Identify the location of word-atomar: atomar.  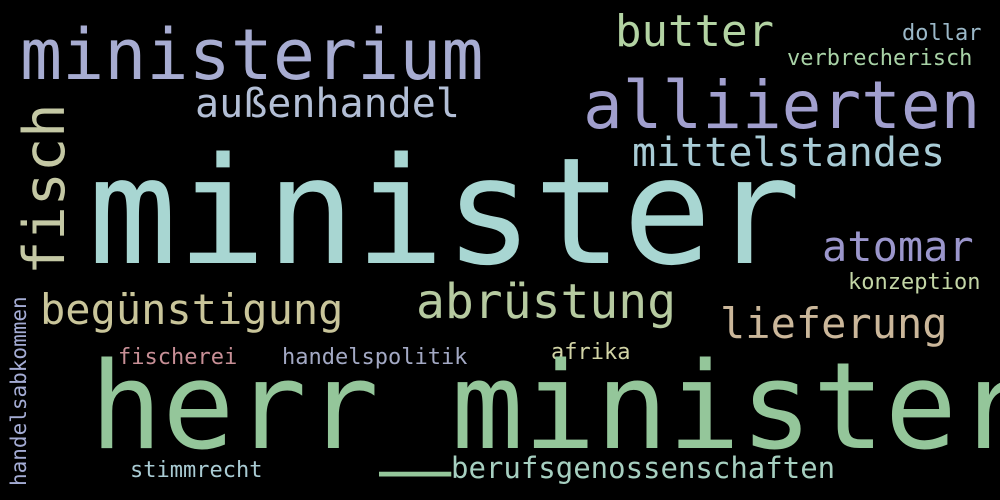
(898, 246).